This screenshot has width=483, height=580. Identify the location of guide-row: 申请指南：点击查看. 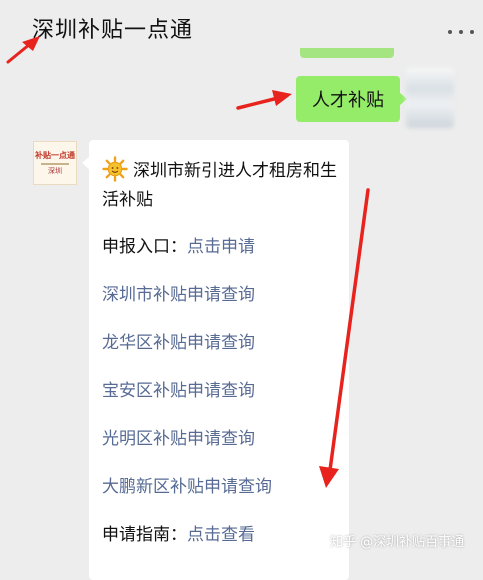
(178, 535).